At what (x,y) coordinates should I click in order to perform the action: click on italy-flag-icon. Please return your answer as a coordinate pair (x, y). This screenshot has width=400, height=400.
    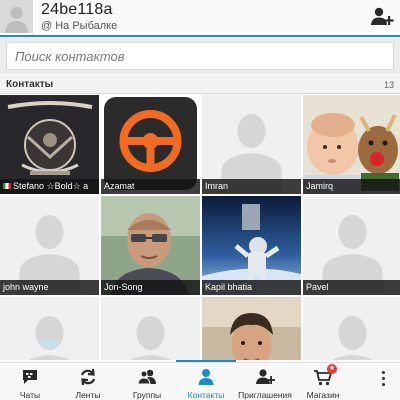
    Looking at the image, I should click on (7, 186).